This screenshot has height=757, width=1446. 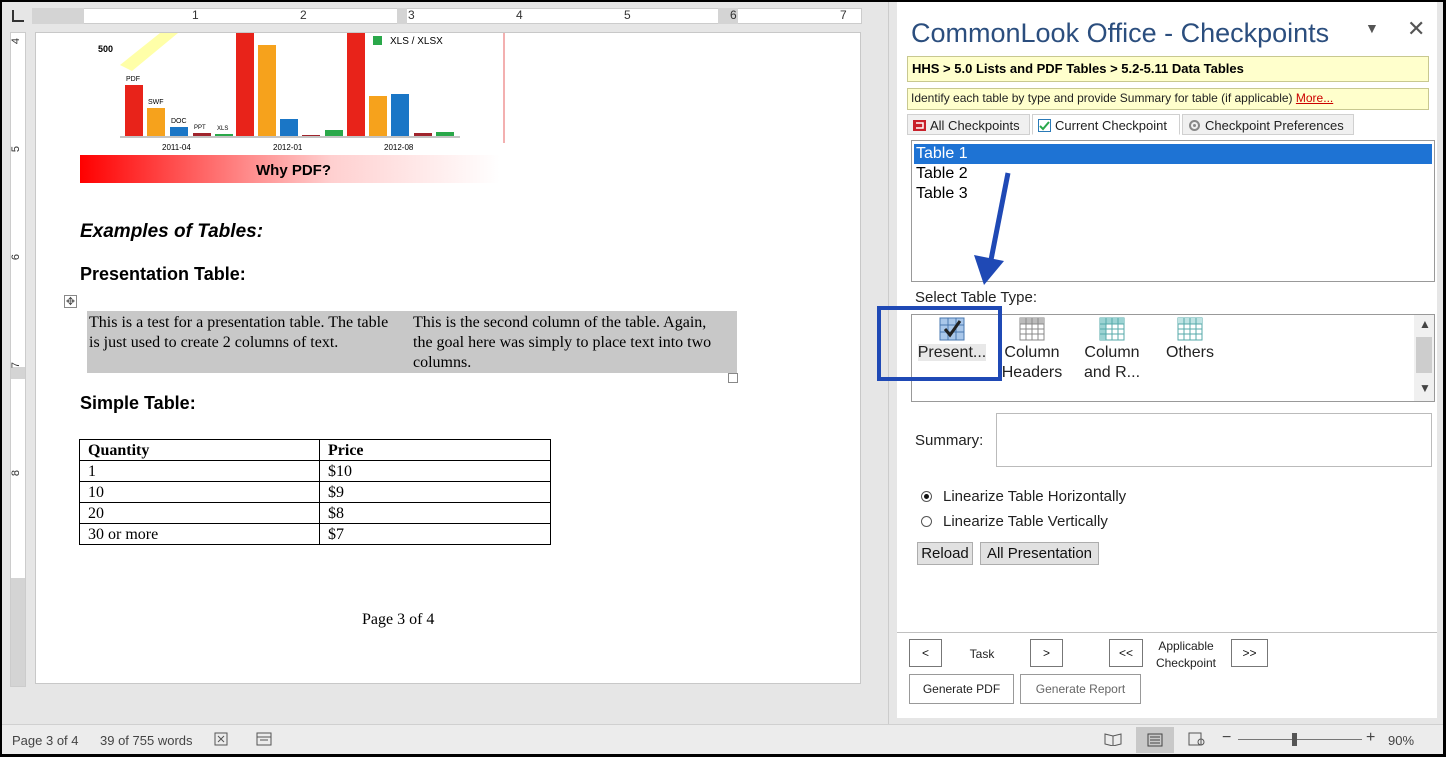 What do you see at coordinates (1424, 355) in the screenshot?
I see `scrollbar-thumb` at bounding box center [1424, 355].